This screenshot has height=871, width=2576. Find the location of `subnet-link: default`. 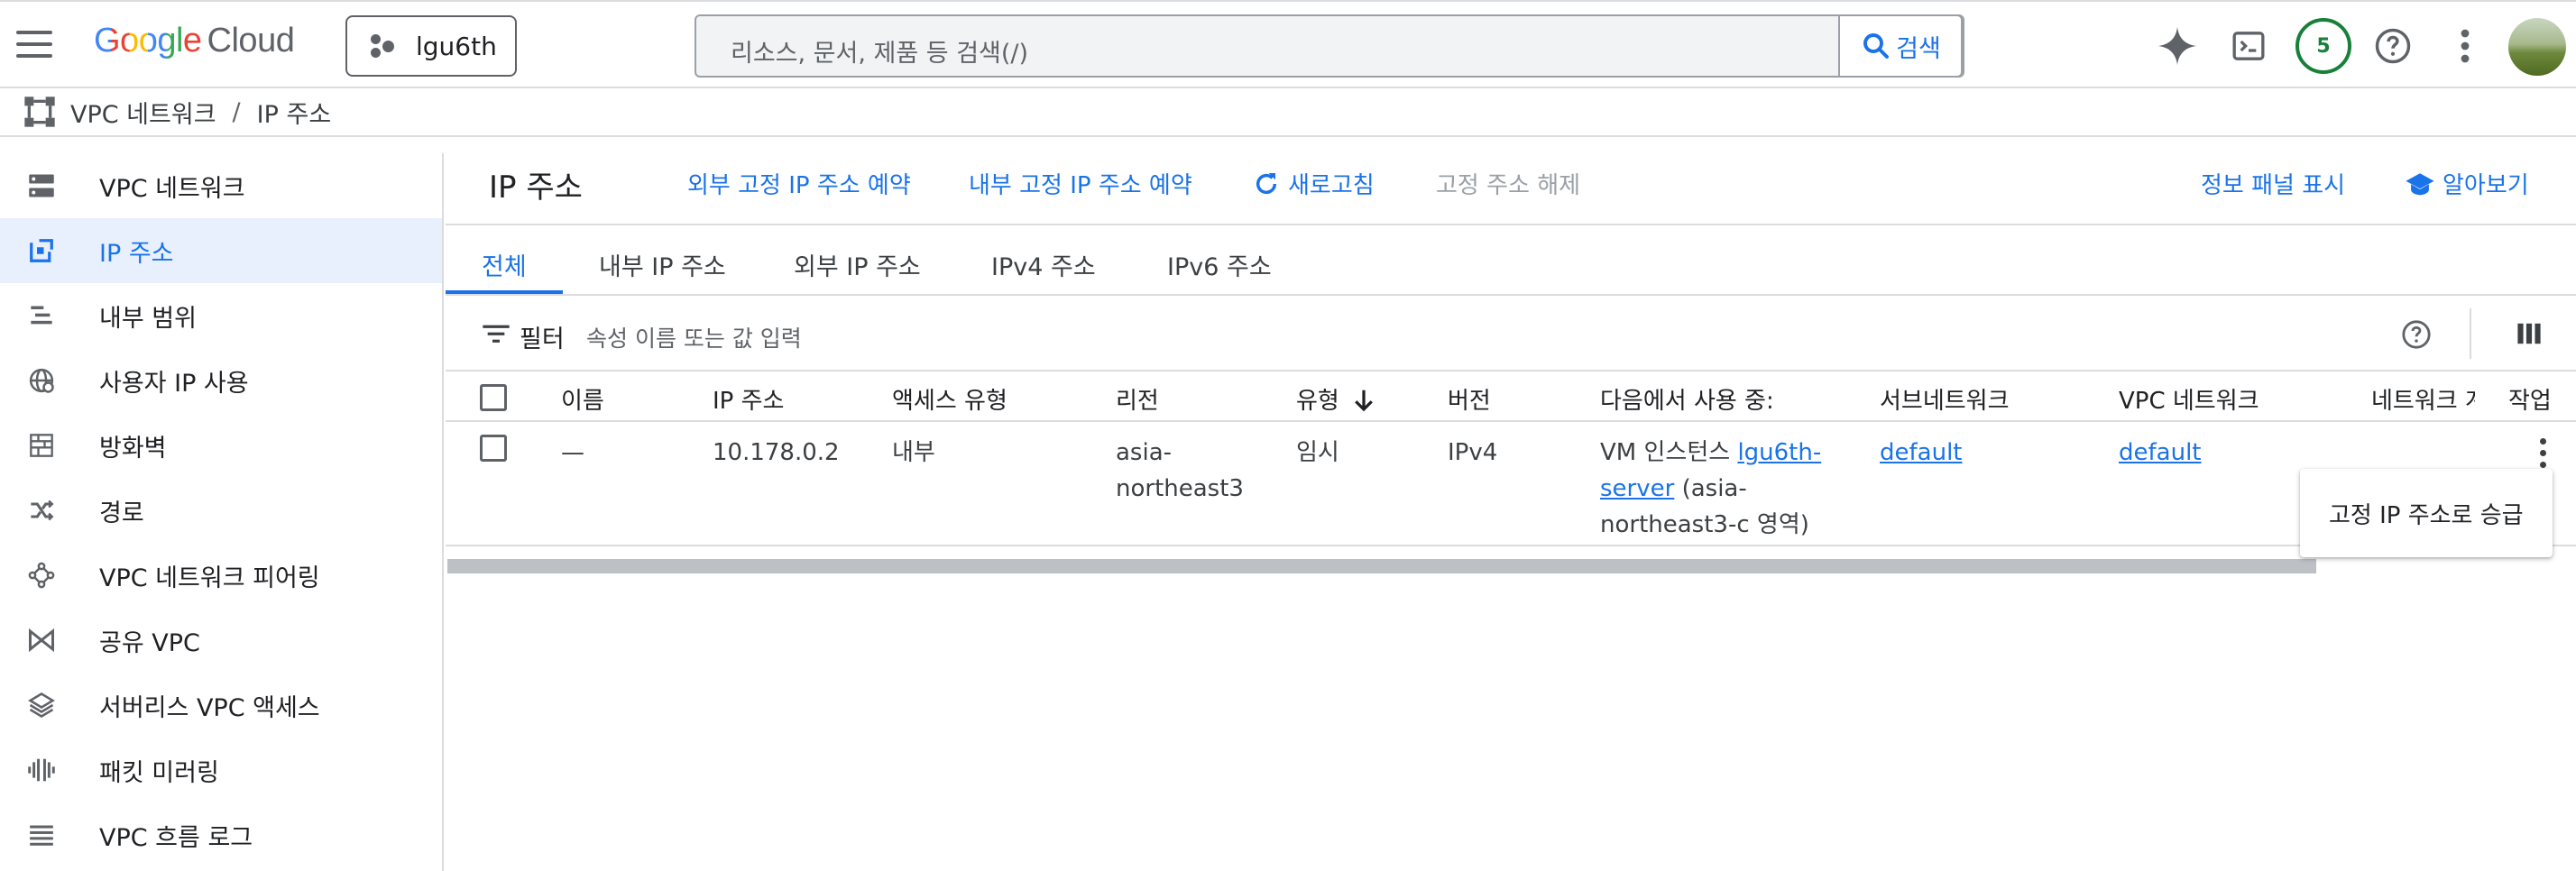

subnet-link: default is located at coordinates (1921, 453).